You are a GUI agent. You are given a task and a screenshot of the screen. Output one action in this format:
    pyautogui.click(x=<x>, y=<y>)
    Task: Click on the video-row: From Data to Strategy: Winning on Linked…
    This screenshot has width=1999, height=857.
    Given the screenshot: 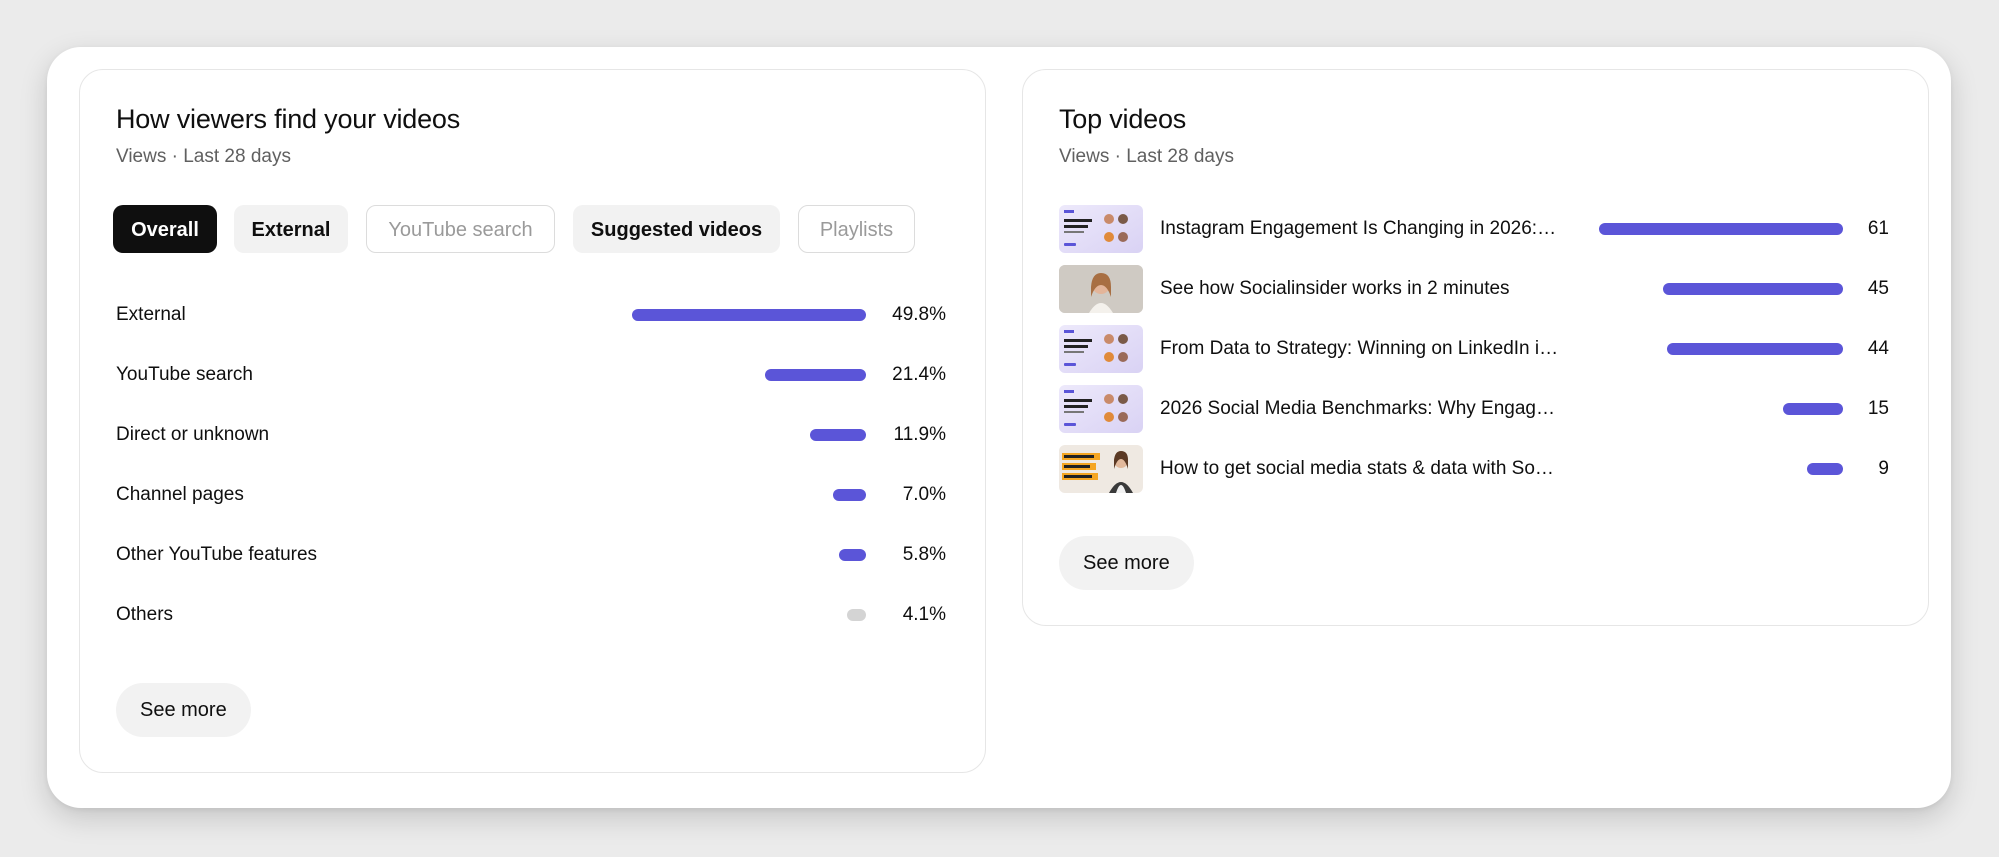 What is the action you would take?
    pyautogui.click(x=1474, y=349)
    